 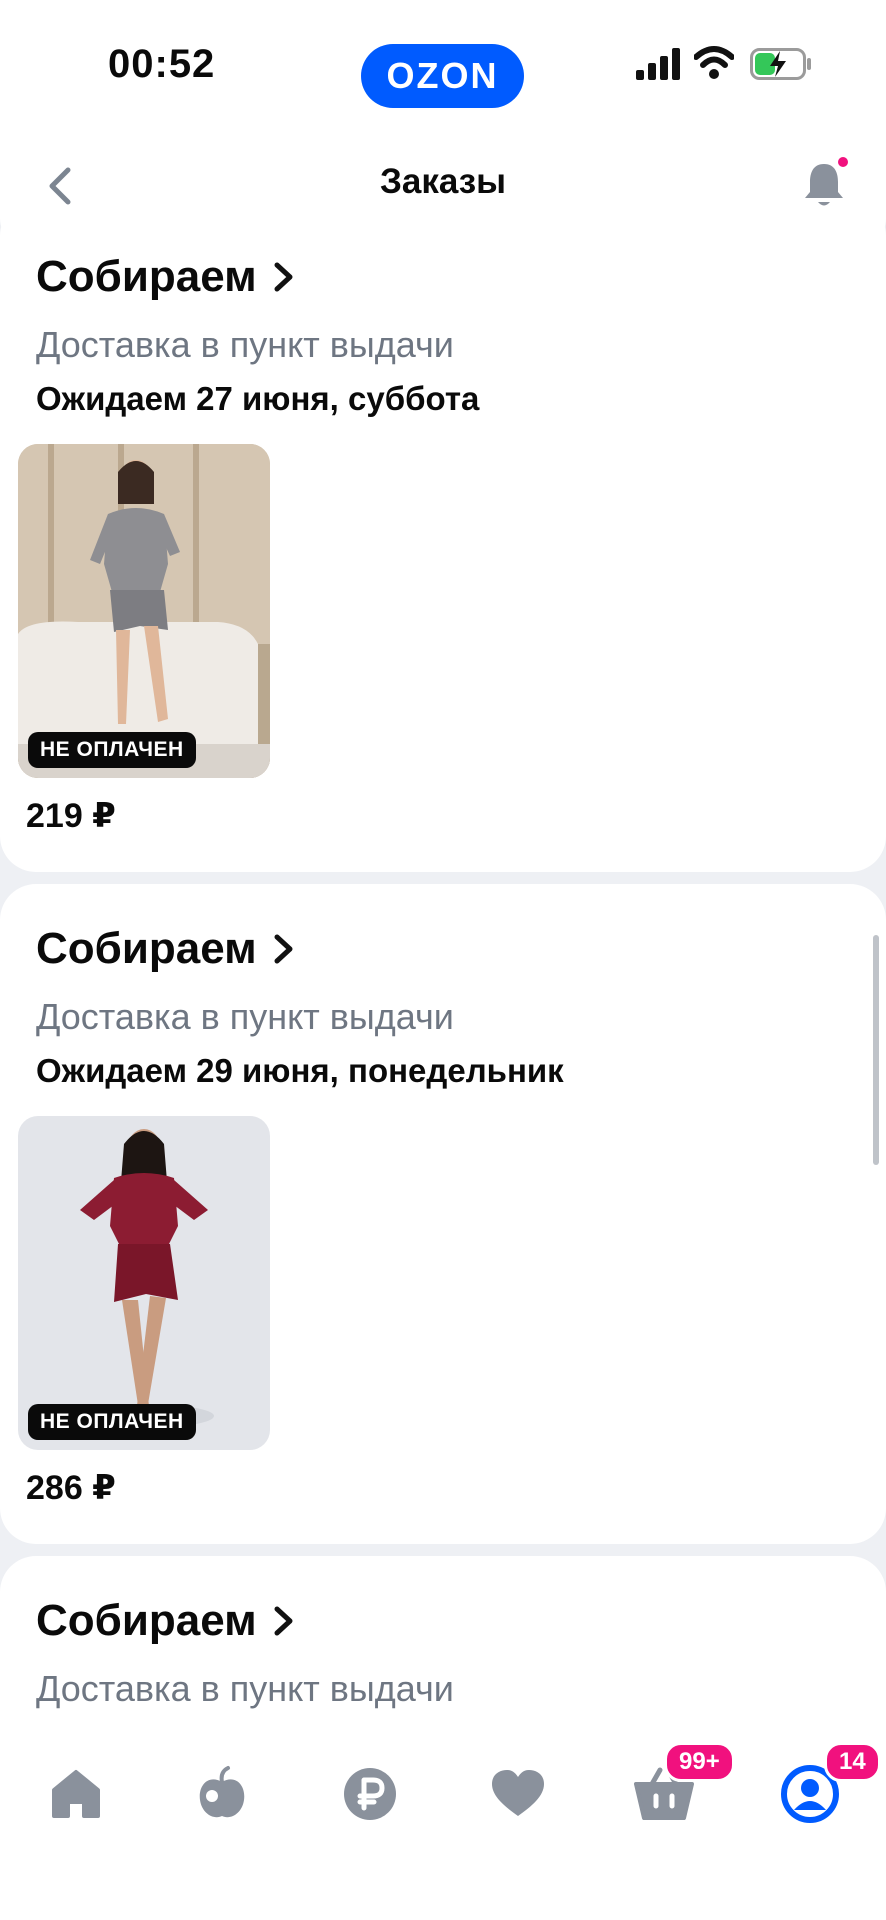 What do you see at coordinates (222, 1794) in the screenshot?
I see `fresh-icon` at bounding box center [222, 1794].